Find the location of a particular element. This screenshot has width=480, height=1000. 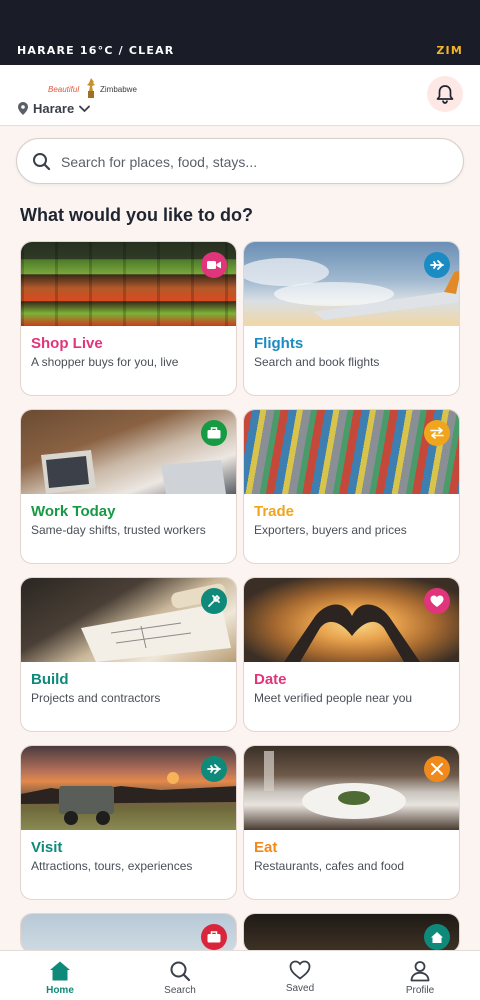

nav-label: Home is located at coordinates (60, 990).